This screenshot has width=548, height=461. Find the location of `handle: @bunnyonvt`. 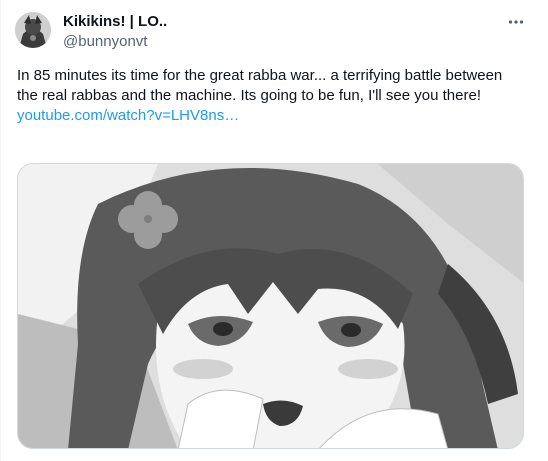

handle: @bunnyonvt is located at coordinates (115, 42).